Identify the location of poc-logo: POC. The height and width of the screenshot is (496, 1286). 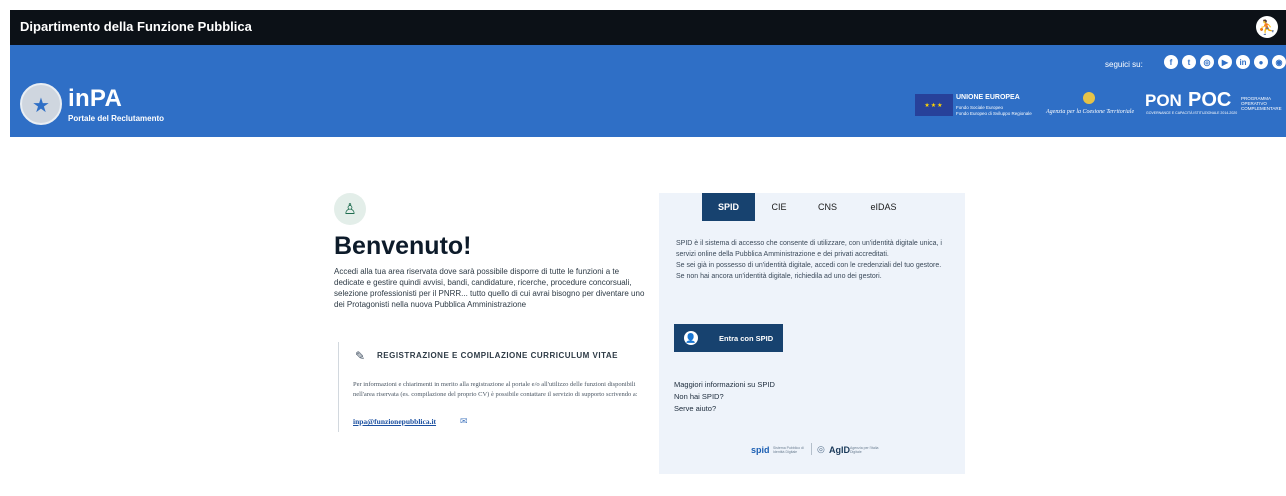
(1210, 100).